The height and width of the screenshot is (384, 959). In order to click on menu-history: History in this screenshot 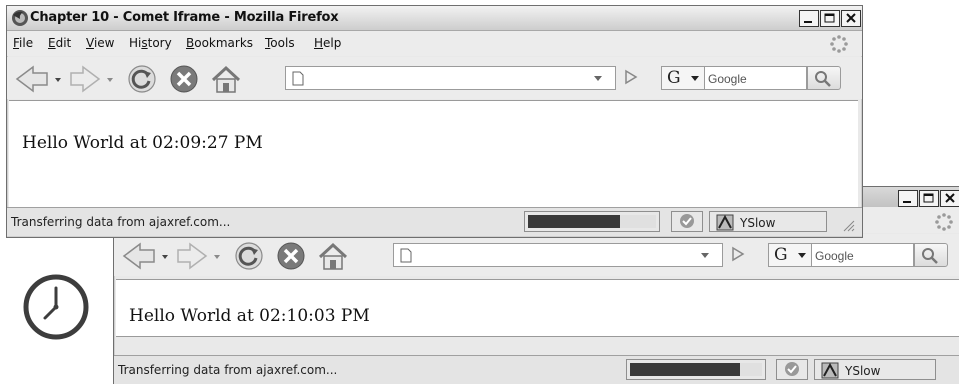, I will do `click(150, 43)`.